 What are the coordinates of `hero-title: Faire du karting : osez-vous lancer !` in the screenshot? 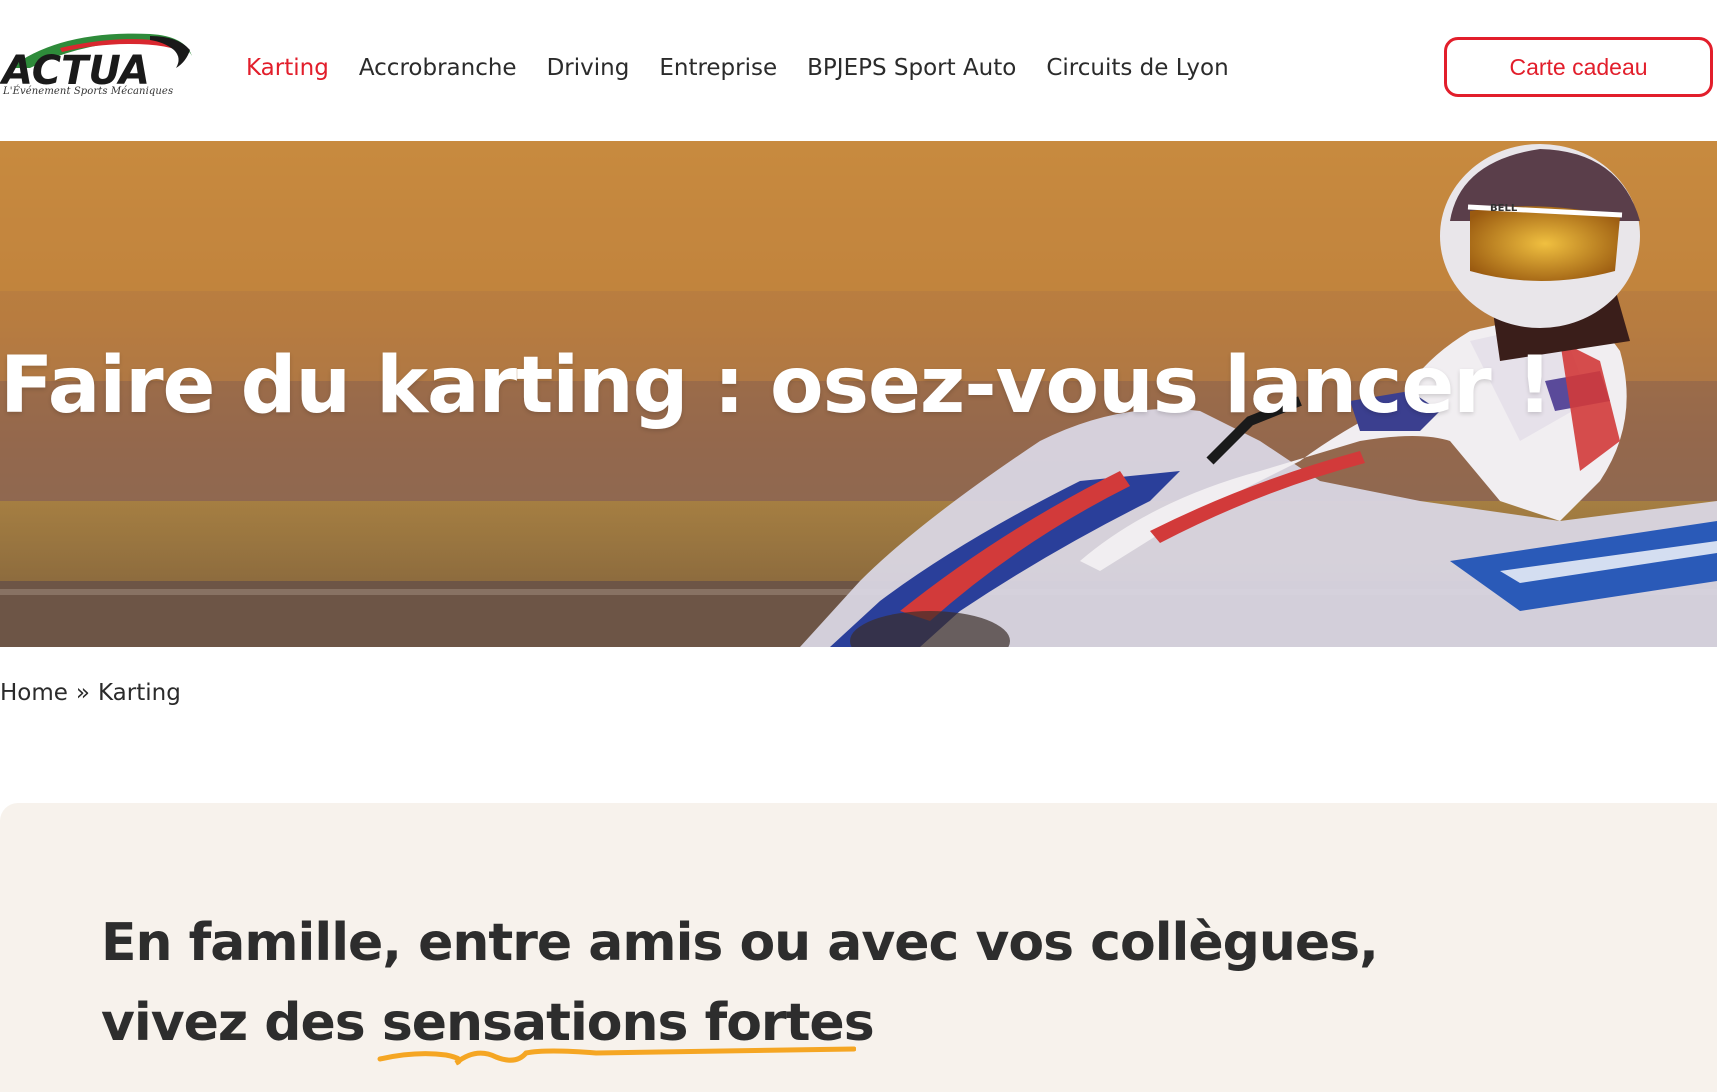 It's located at (776, 386).